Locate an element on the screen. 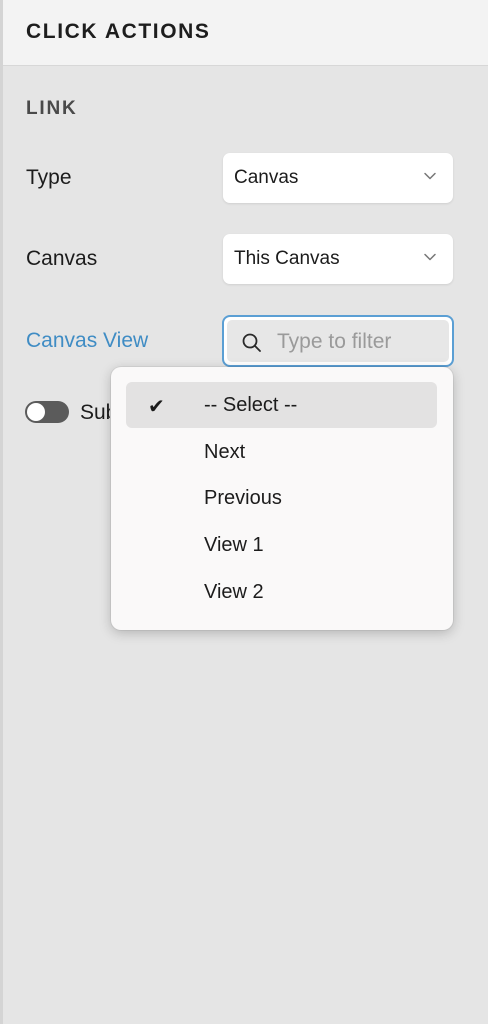  panel-left-border is located at coordinates (1, 512).